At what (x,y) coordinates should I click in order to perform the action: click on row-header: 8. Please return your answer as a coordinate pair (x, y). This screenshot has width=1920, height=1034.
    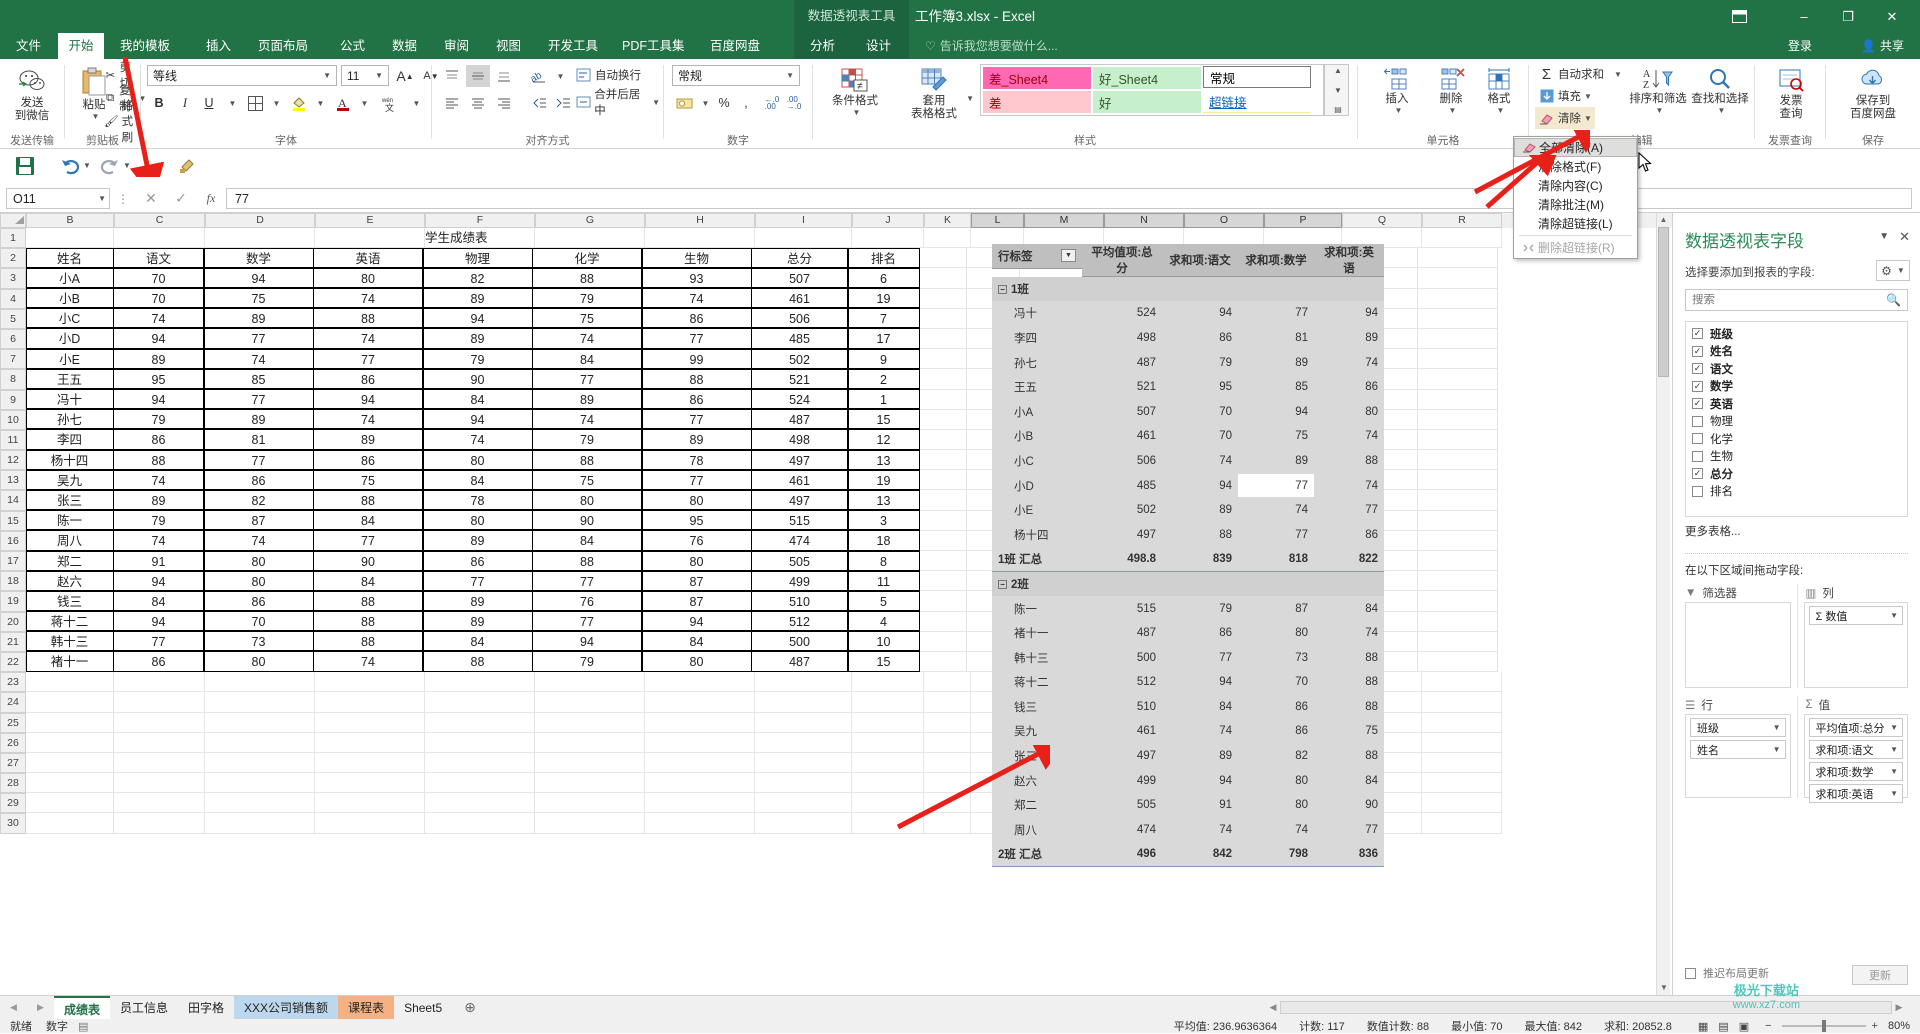
    Looking at the image, I should click on (13, 379).